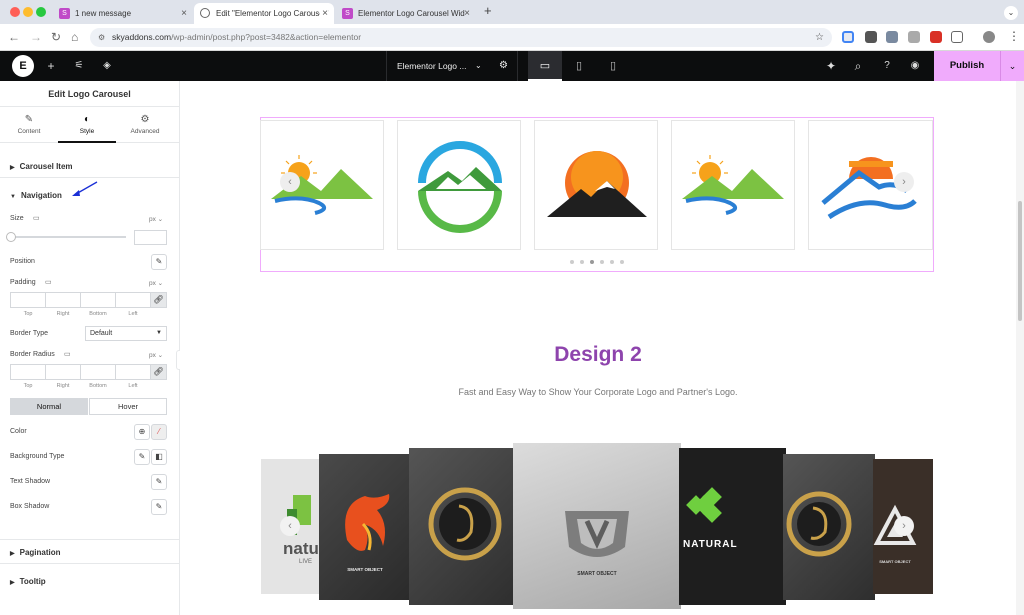 The image size is (1024, 615). Describe the element at coordinates (29, 125) in the screenshot. I see `tab-content: ✎ Content` at that location.